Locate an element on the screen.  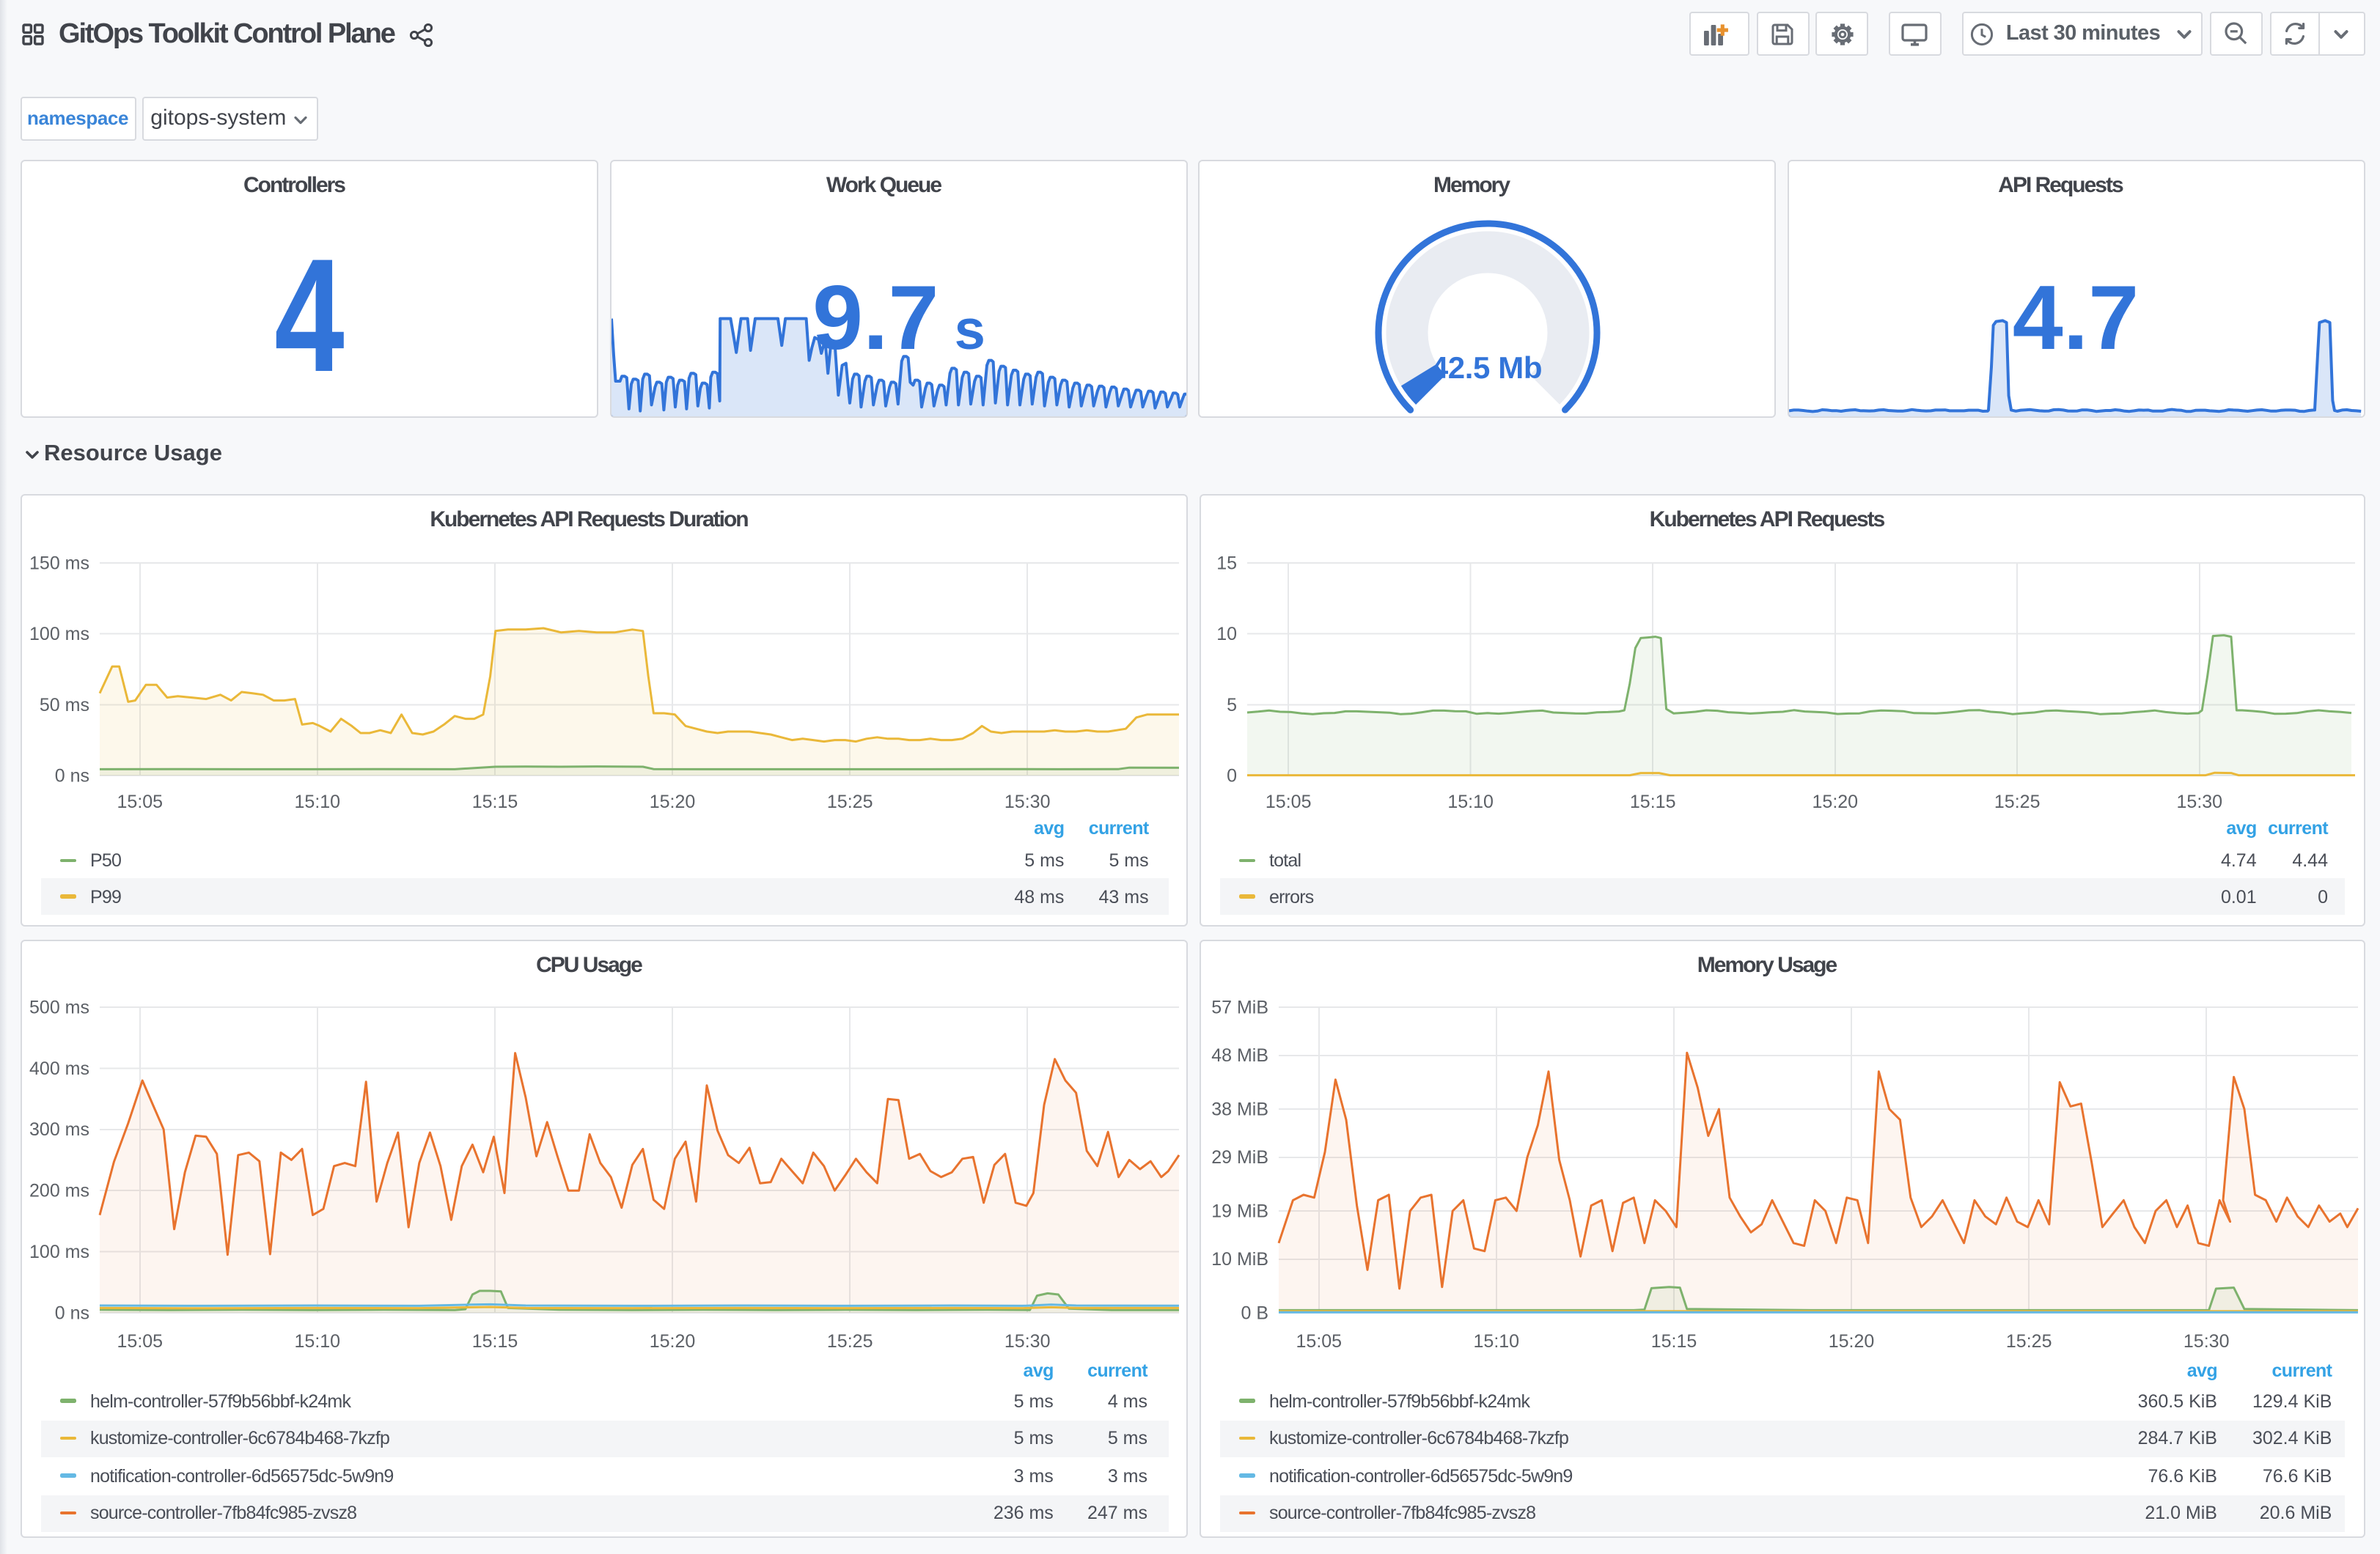
svg-text: 10 is located at coordinates (1226, 634).